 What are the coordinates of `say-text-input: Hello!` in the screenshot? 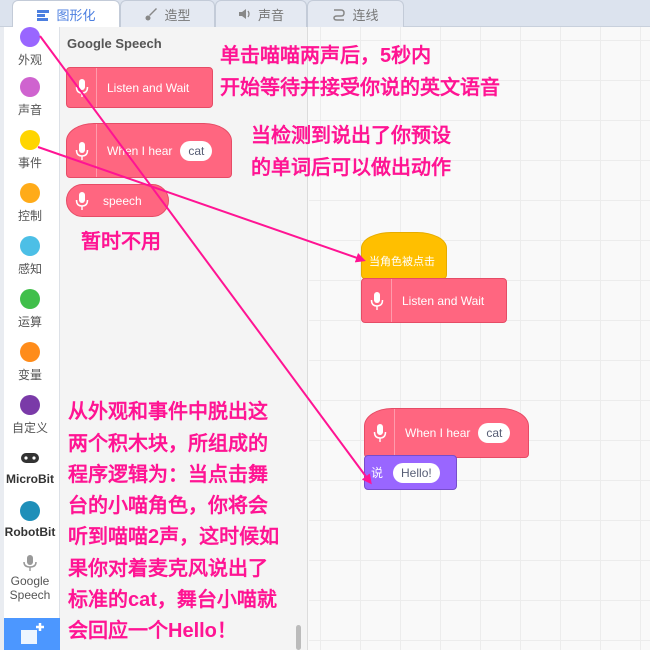 It's located at (416, 472).